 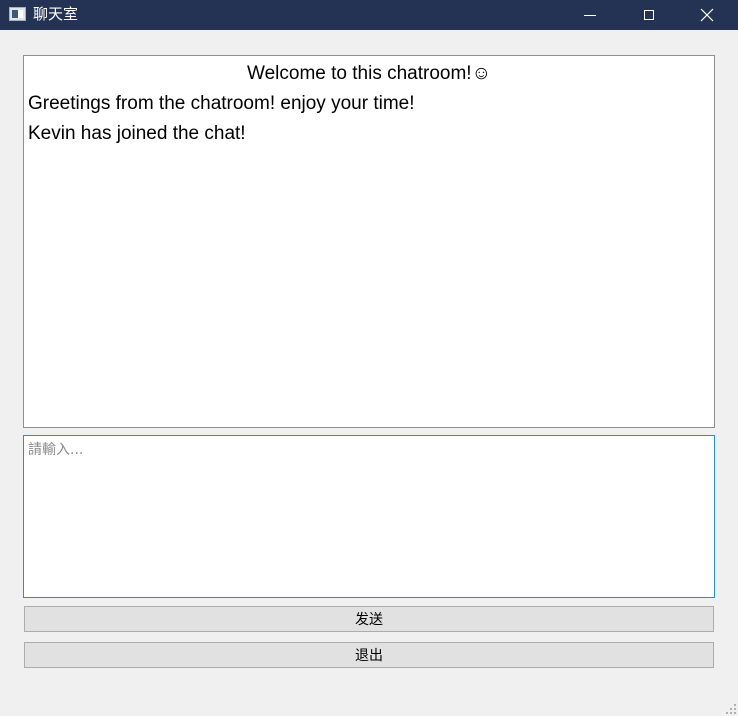 What do you see at coordinates (137, 133) in the screenshot?
I see `chat-message: Kevin has joined the chat!` at bounding box center [137, 133].